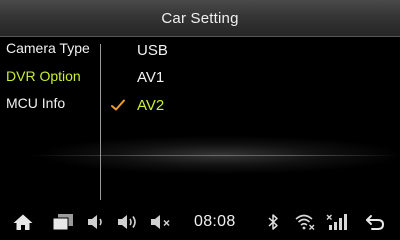  I want to click on checkmark-icon, so click(118, 105).